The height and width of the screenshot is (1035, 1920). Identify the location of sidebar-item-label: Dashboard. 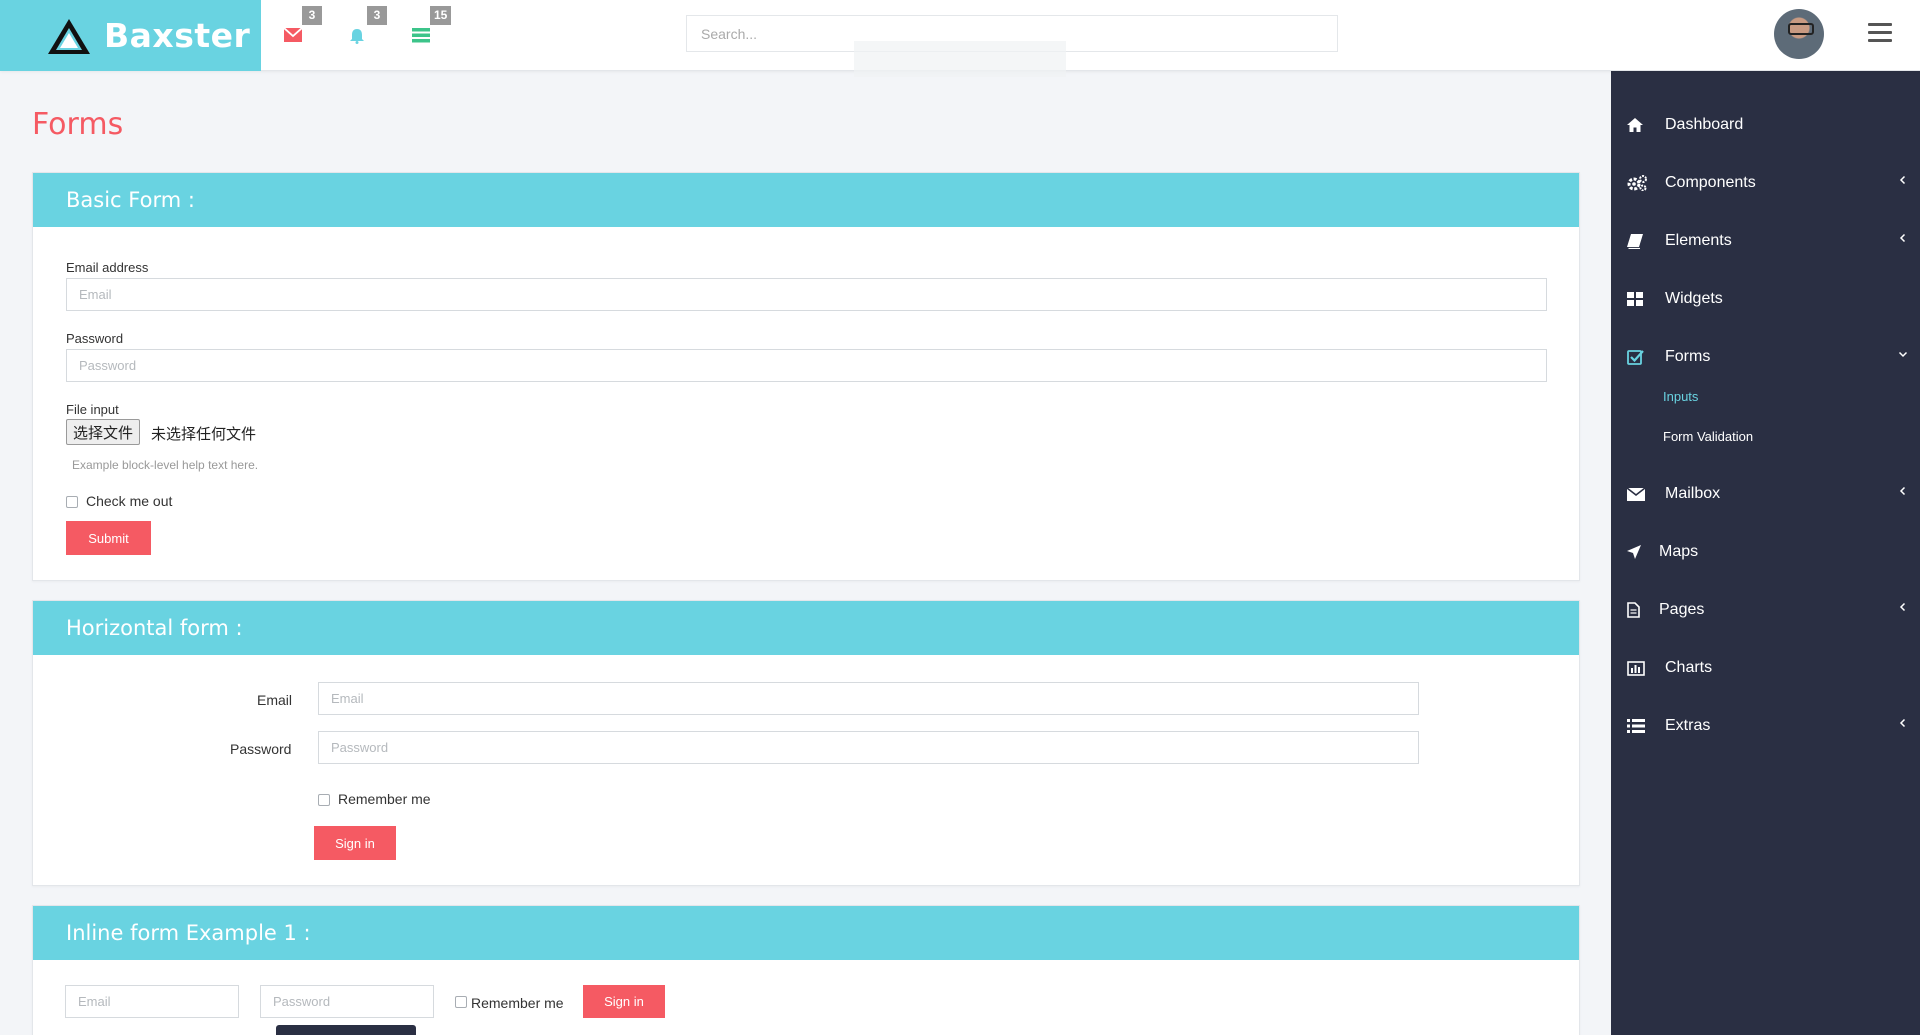
(1704, 124).